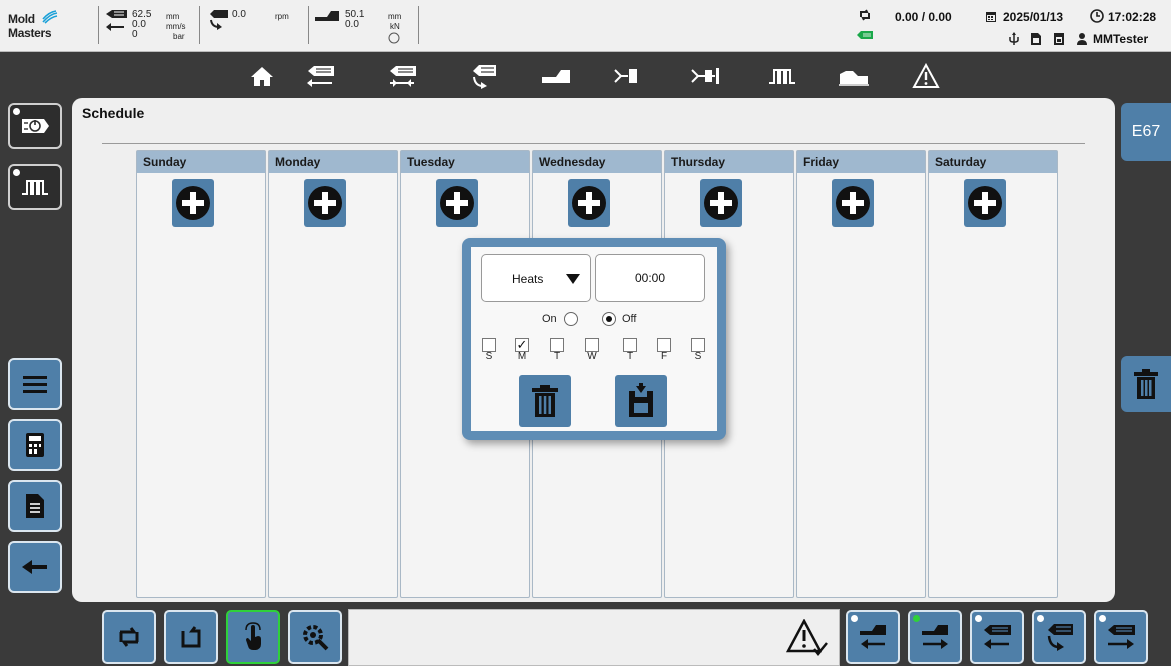  Describe the element at coordinates (1036, 39) in the screenshot. I see `sd-card-icon` at that location.